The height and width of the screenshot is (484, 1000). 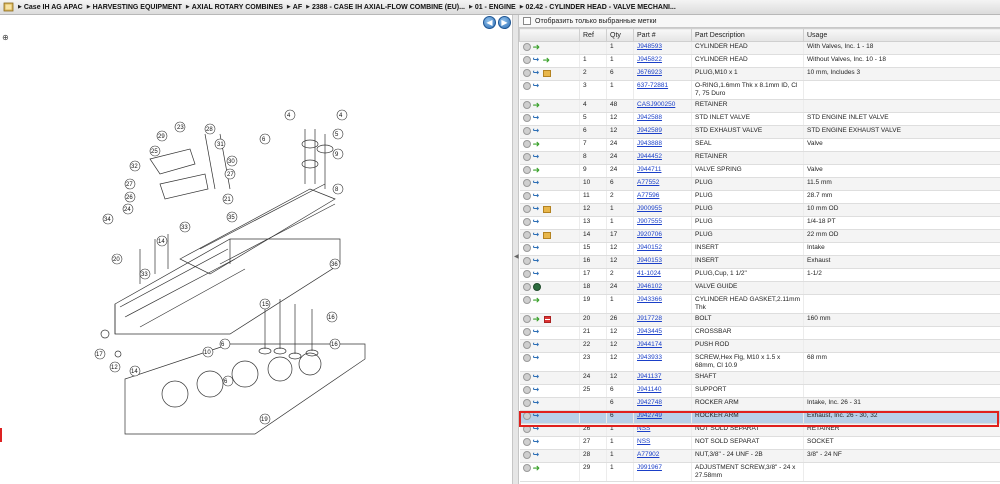 I want to click on back-button: ◀, so click(x=489, y=22).